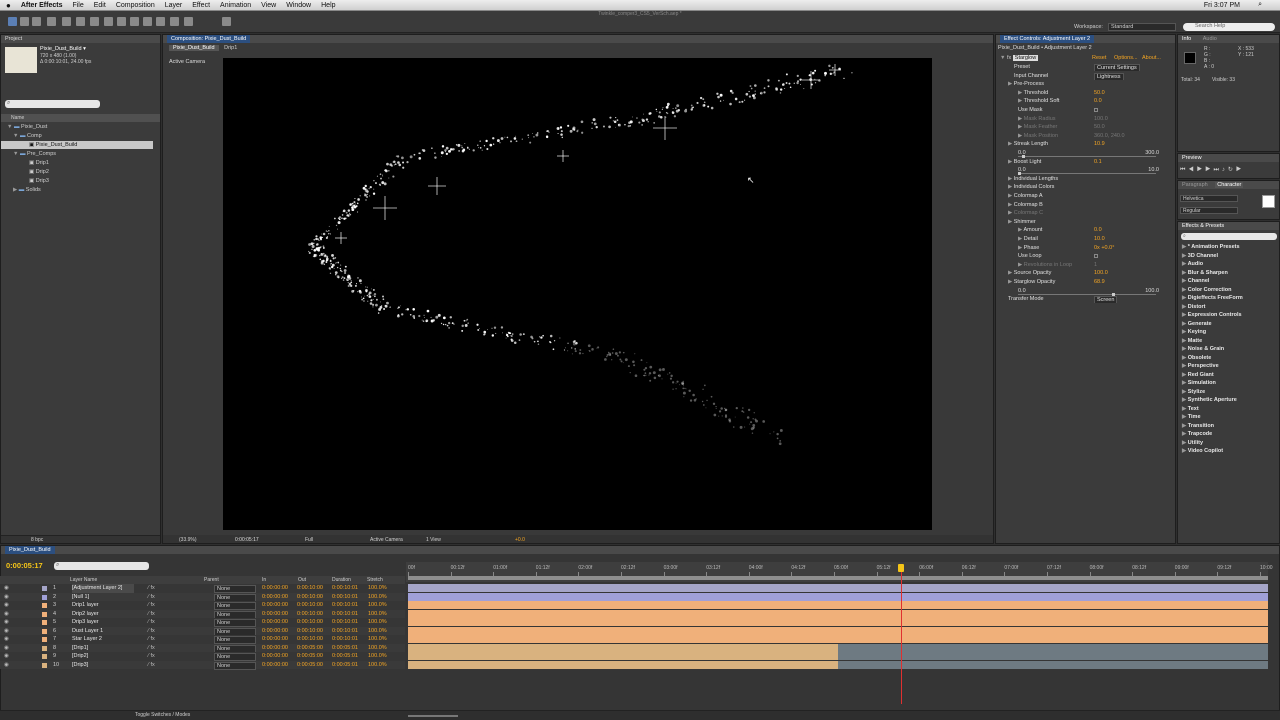 This screenshot has height=720, width=1280. What do you see at coordinates (94, 21) in the screenshot?
I see `rectangle-tool-icon` at bounding box center [94, 21].